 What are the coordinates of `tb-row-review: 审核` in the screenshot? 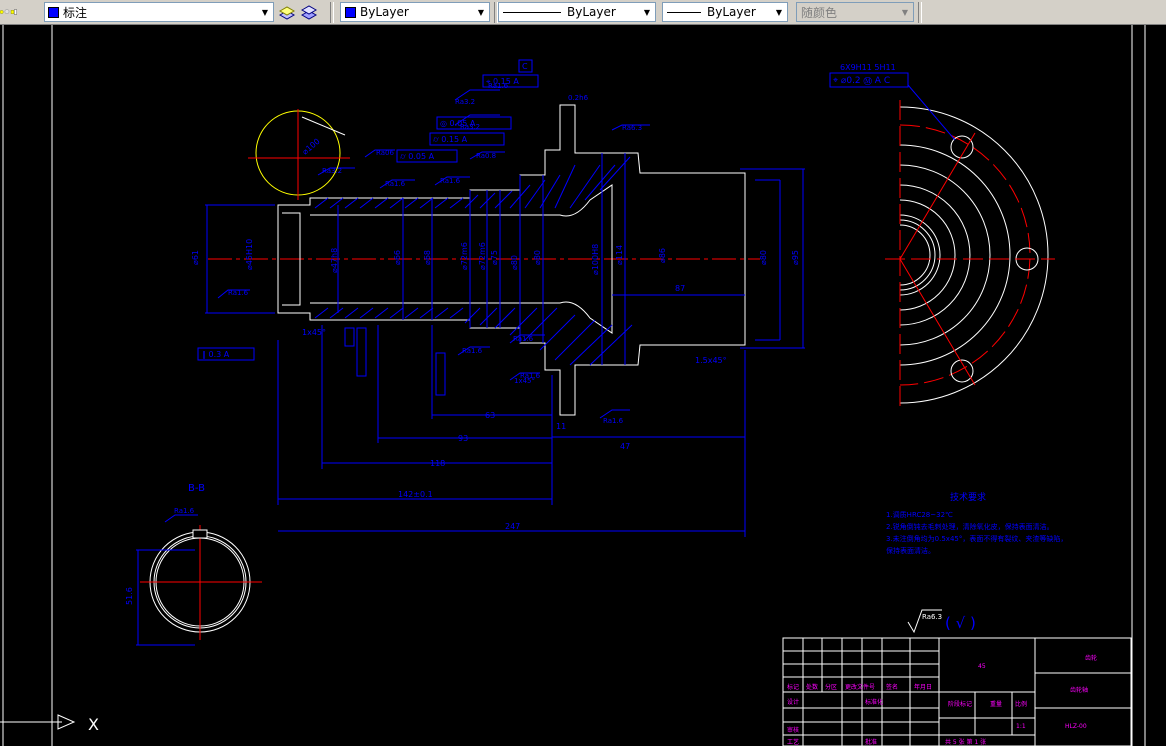 It's located at (793, 730).